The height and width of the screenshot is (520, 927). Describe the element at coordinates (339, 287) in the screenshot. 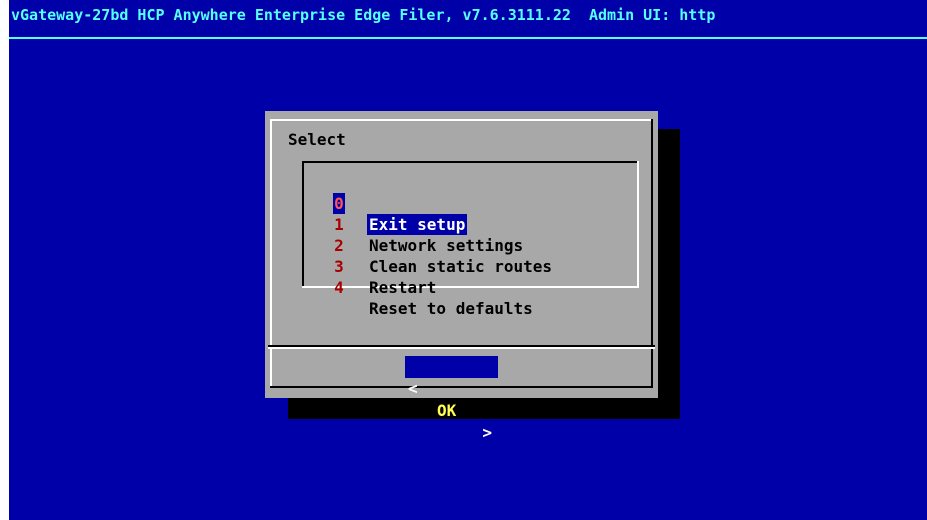

I see `menu-item-tag: 4` at that location.